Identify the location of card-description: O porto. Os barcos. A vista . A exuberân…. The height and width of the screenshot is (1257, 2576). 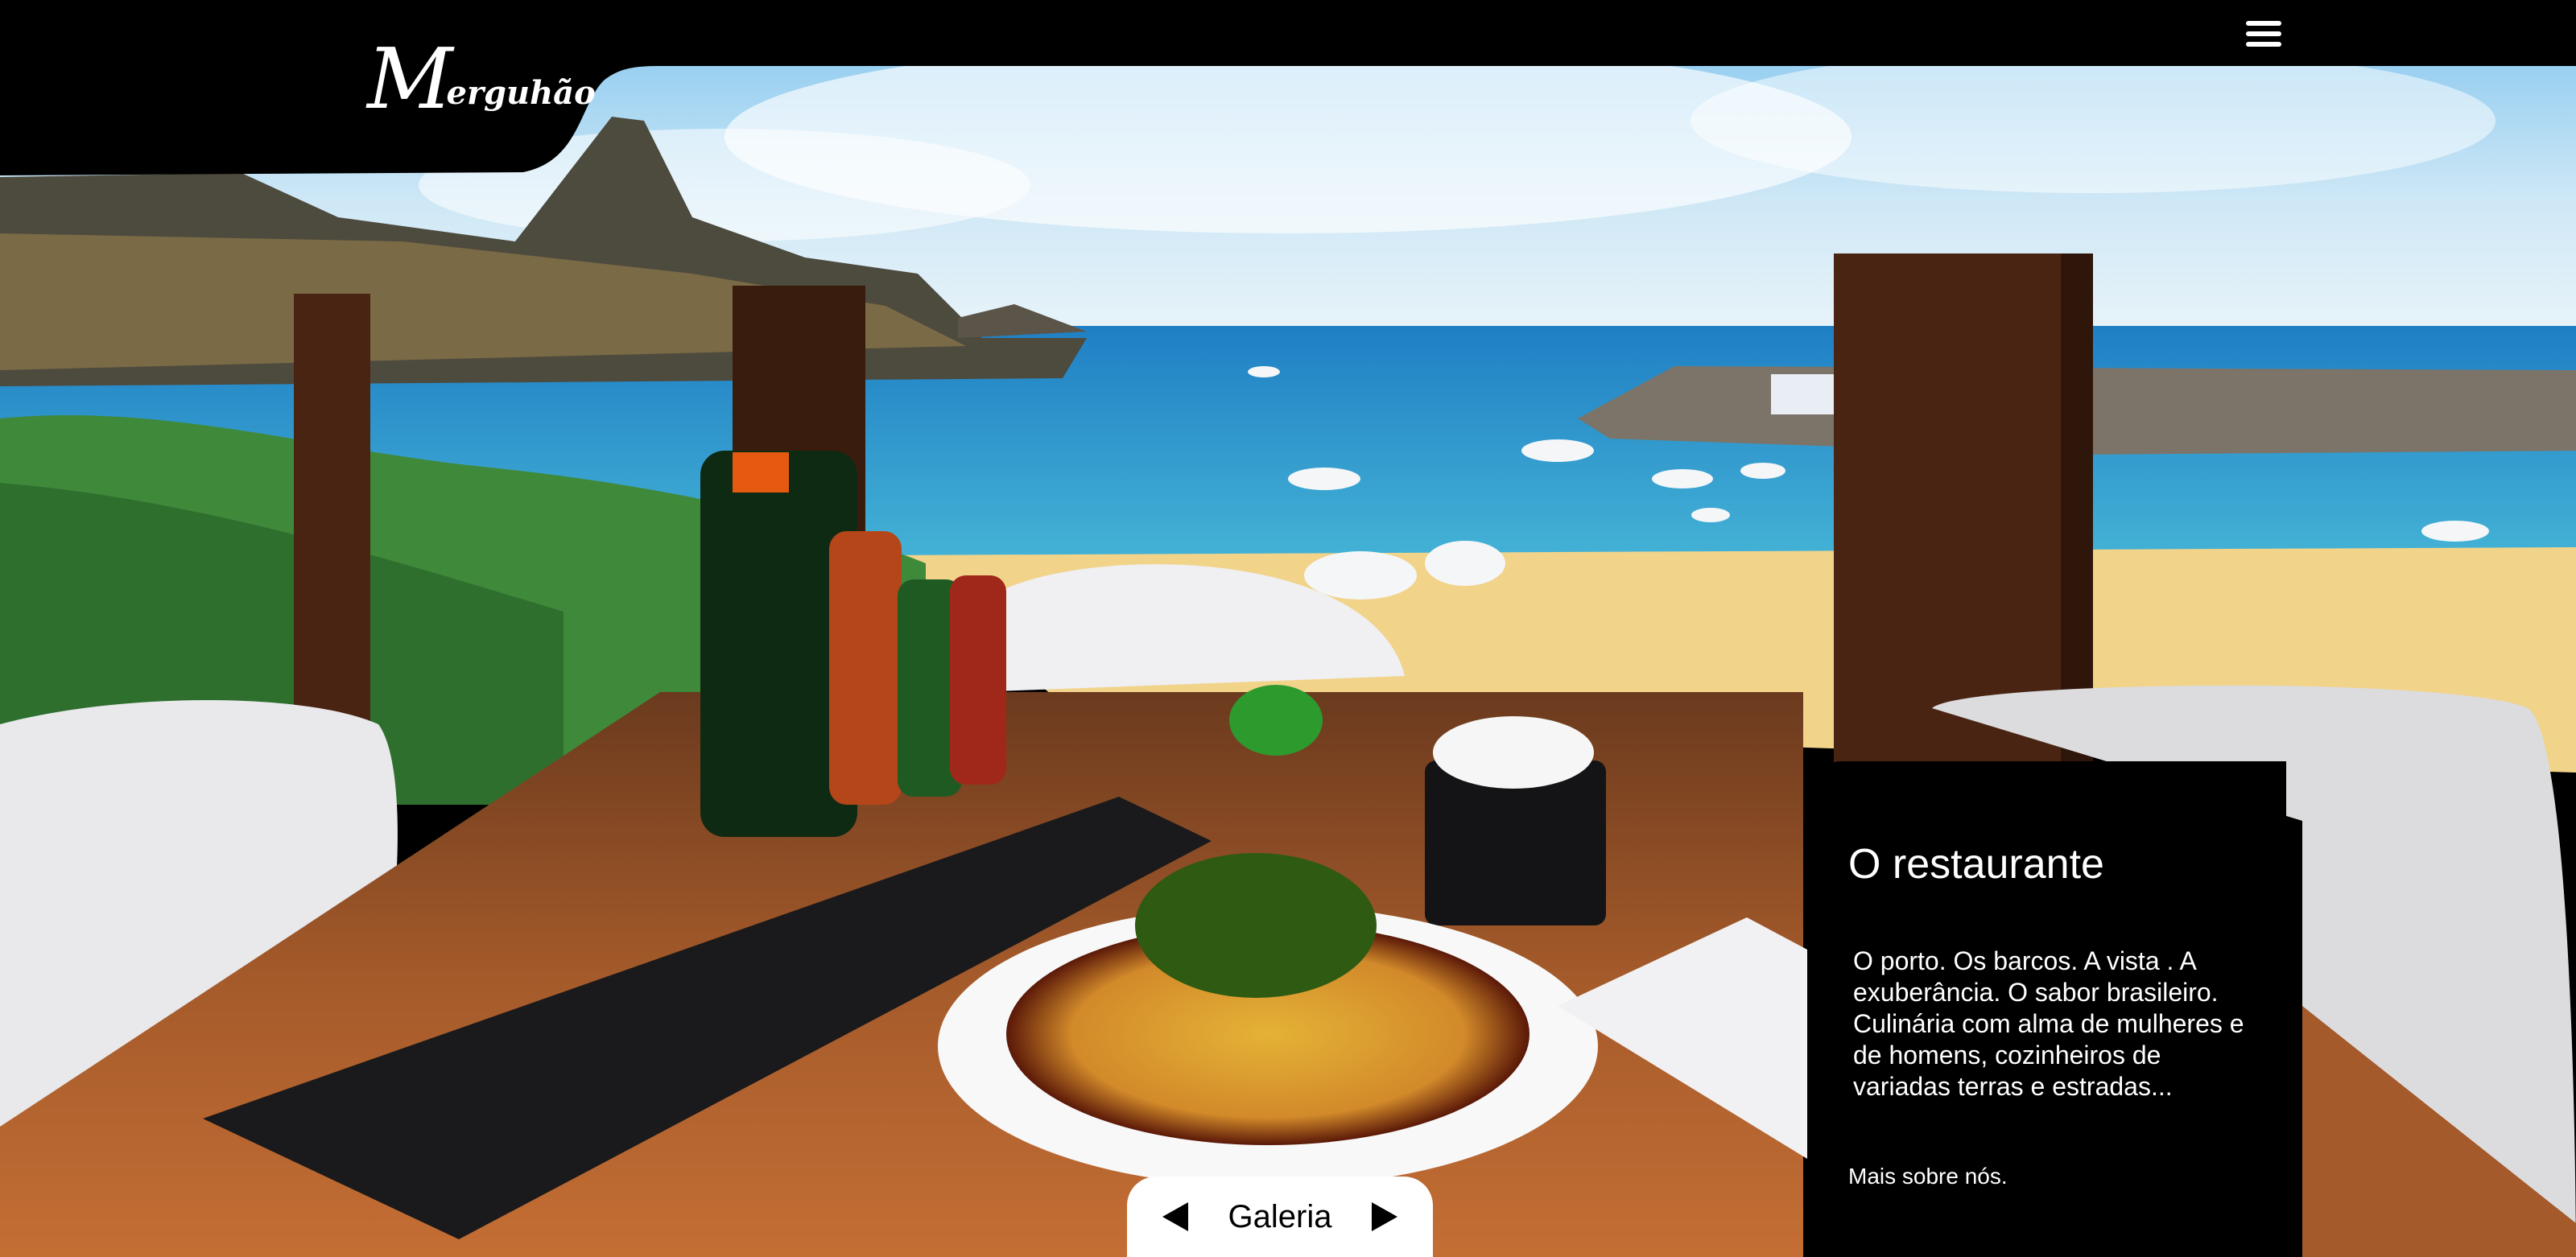
(2048, 1024).